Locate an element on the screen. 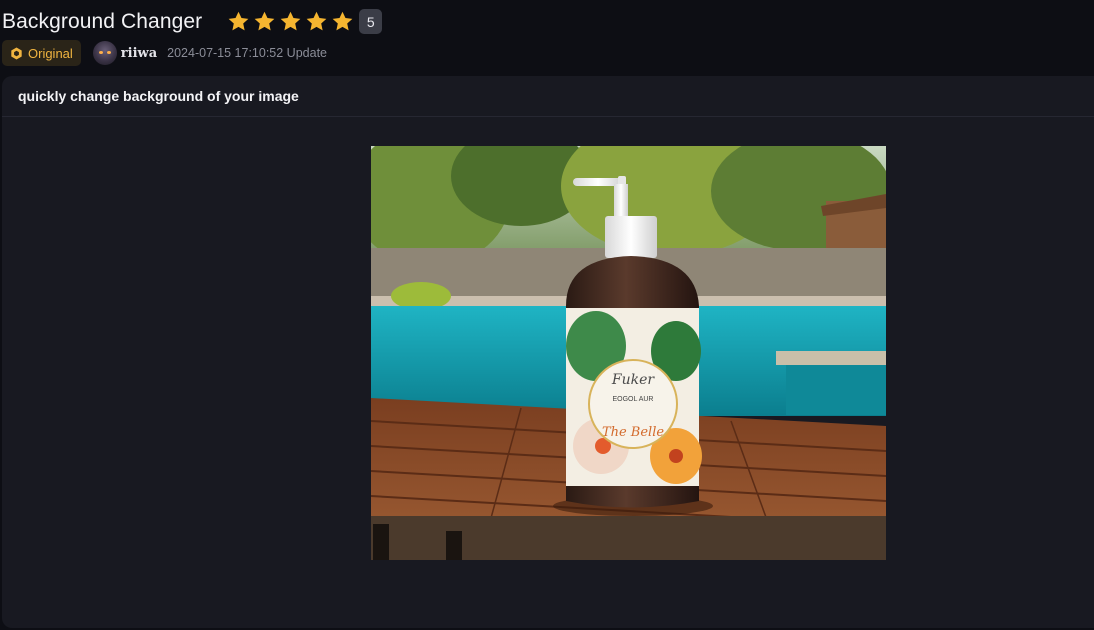  svg-text: EOGOL AUR is located at coordinates (633, 399).